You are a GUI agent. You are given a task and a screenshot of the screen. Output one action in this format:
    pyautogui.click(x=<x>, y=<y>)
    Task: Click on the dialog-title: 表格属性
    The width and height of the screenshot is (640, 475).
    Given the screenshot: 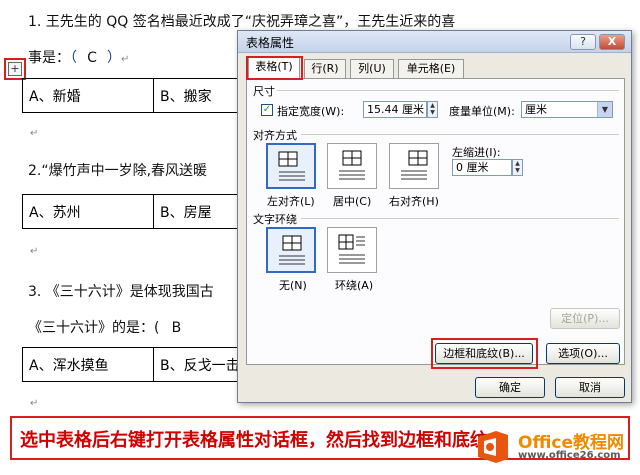 What is the action you would take?
    pyautogui.click(x=270, y=43)
    